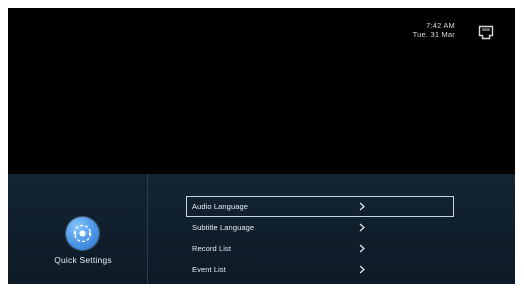  I want to click on menu-item-audio-language: Audio Language, so click(320, 206).